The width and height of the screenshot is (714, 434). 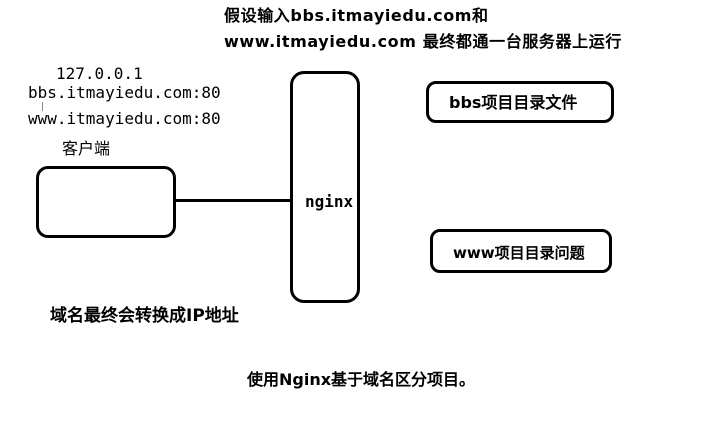 I want to click on client-box, so click(x=106, y=202).